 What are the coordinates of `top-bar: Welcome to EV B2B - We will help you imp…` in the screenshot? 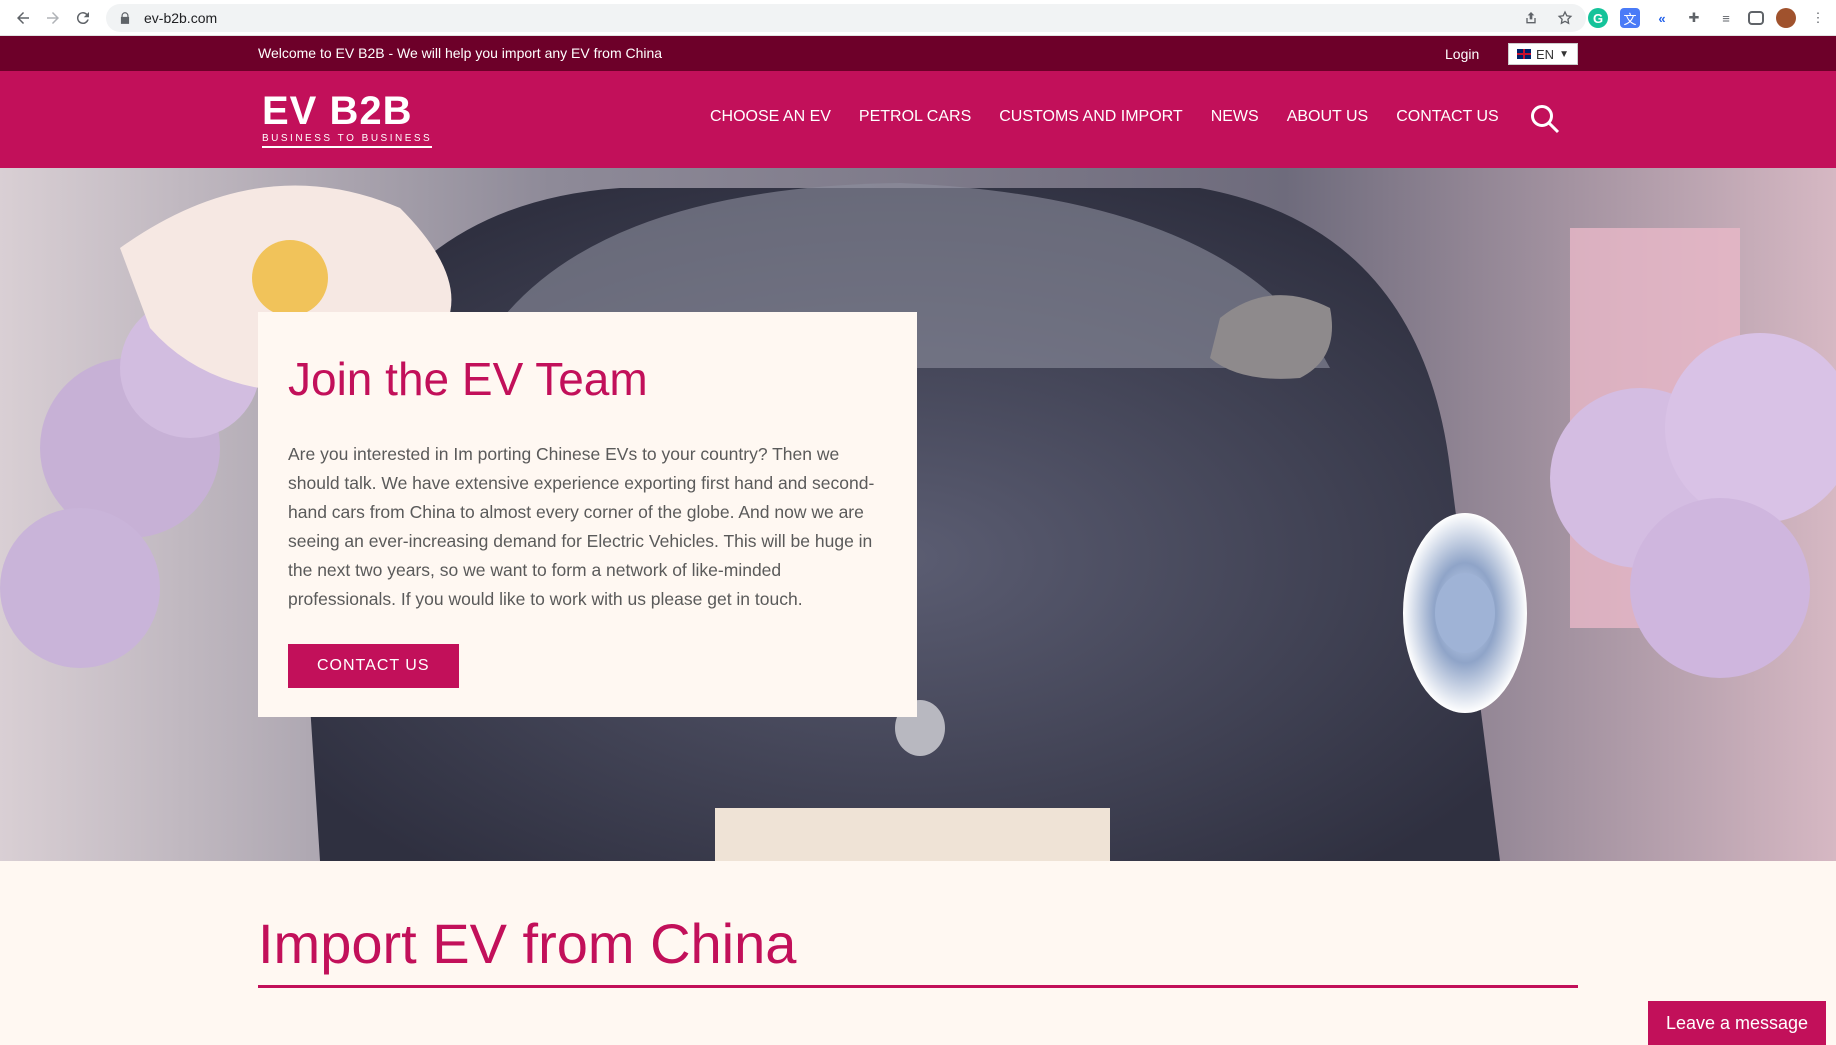 It's located at (918, 53).